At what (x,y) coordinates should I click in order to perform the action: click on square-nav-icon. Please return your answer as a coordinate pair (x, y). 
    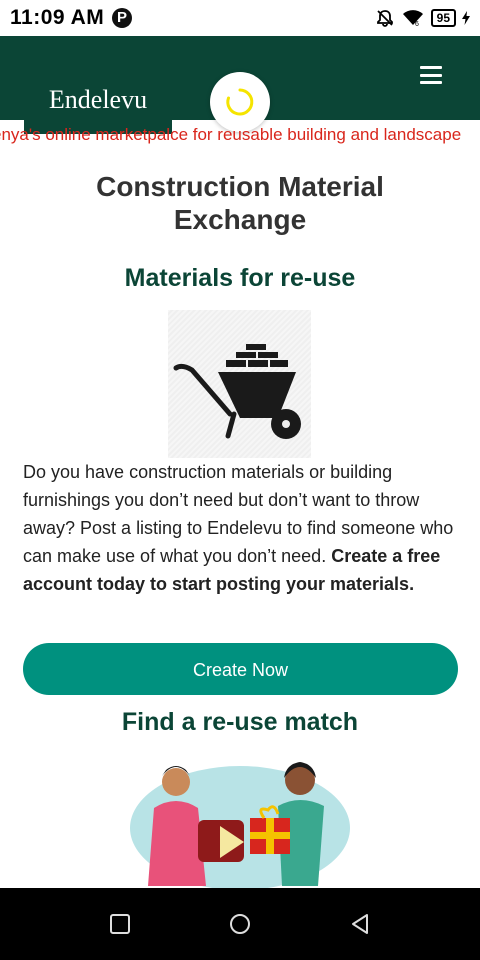
    Looking at the image, I should click on (120, 924).